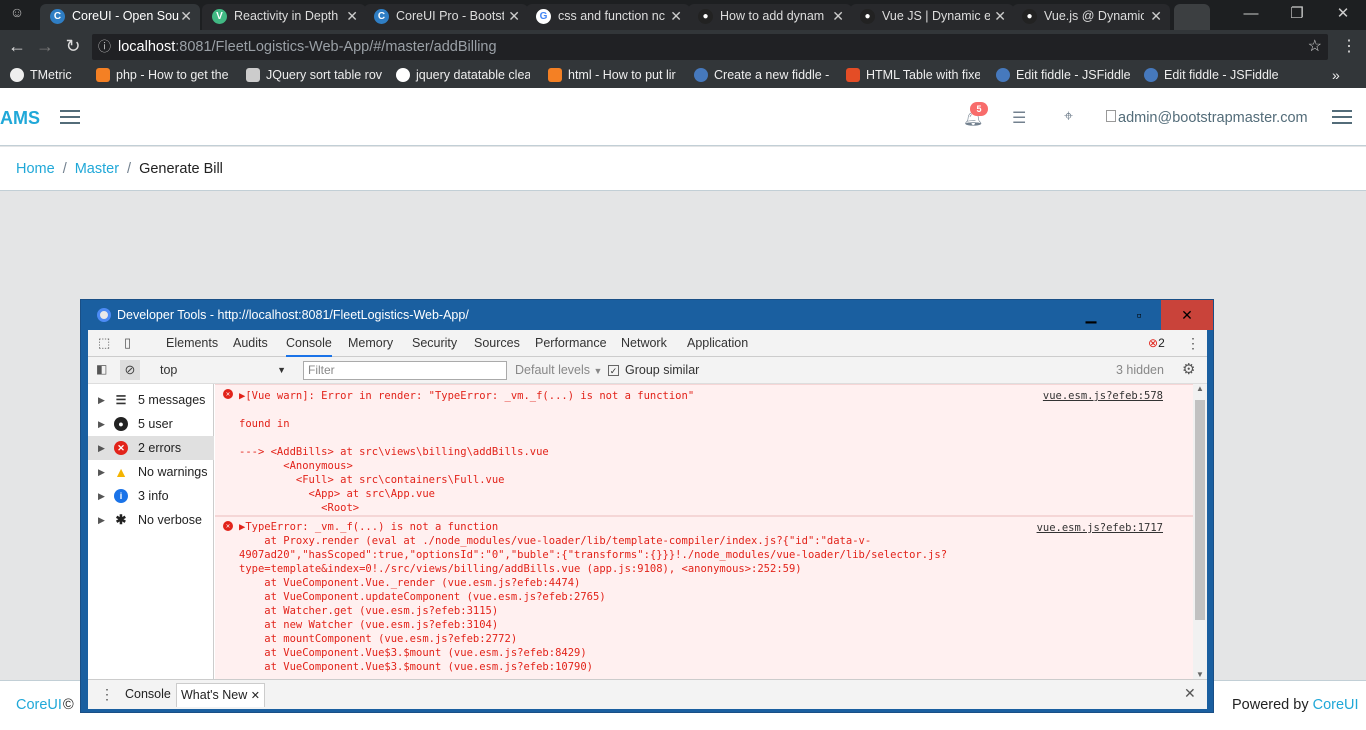 Image resolution: width=1366 pixels, height=730 pixels. Describe the element at coordinates (148, 694) in the screenshot. I see `drawer-tab-console: Console` at that location.